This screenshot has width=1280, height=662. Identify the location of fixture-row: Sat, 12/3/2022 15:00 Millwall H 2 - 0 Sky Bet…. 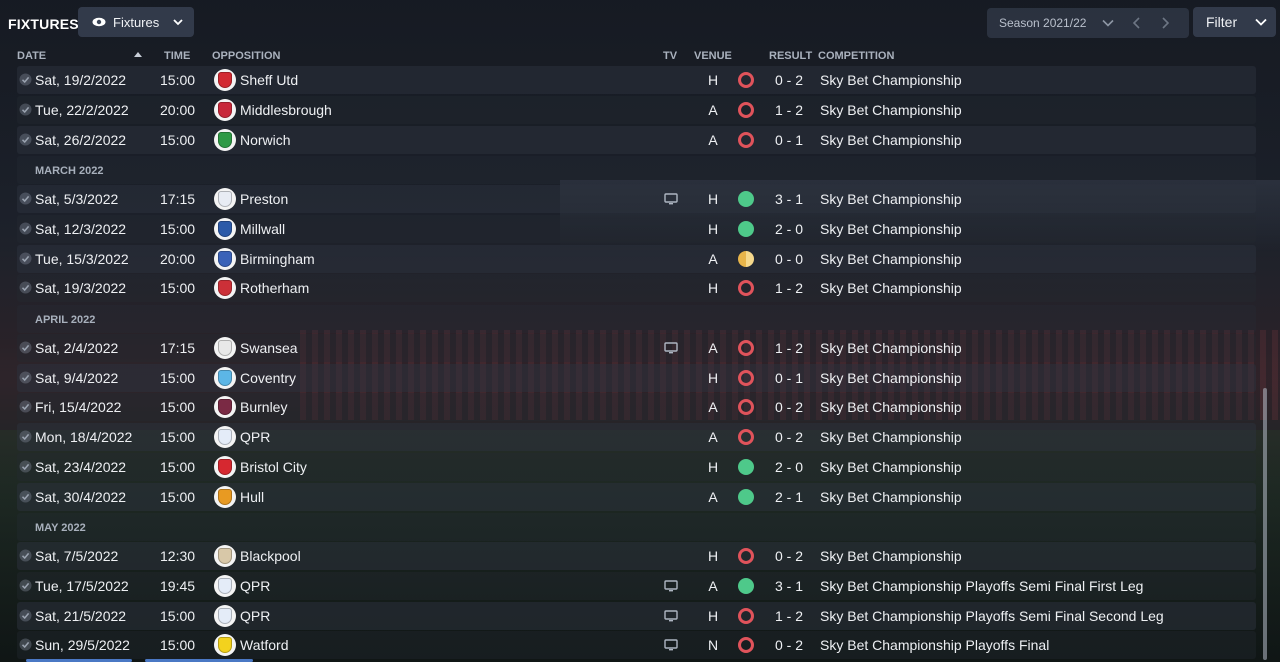
(636, 229).